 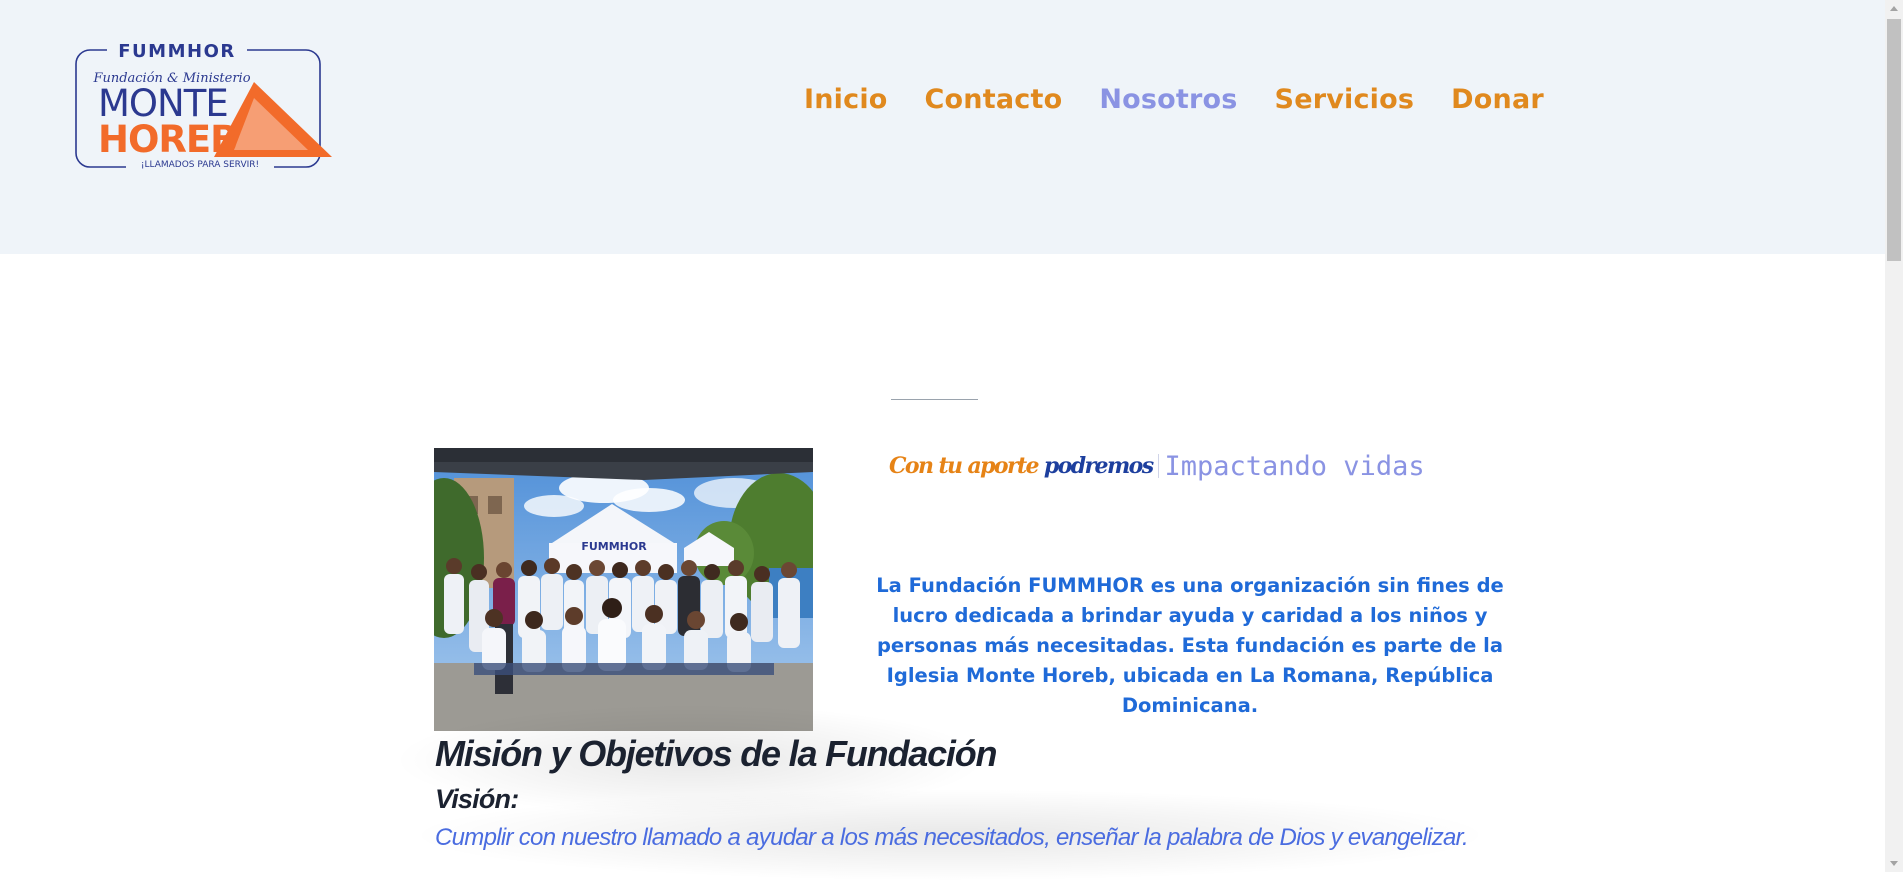 I want to click on photo-illustration: FUMMHOR, so click(x=623, y=589).